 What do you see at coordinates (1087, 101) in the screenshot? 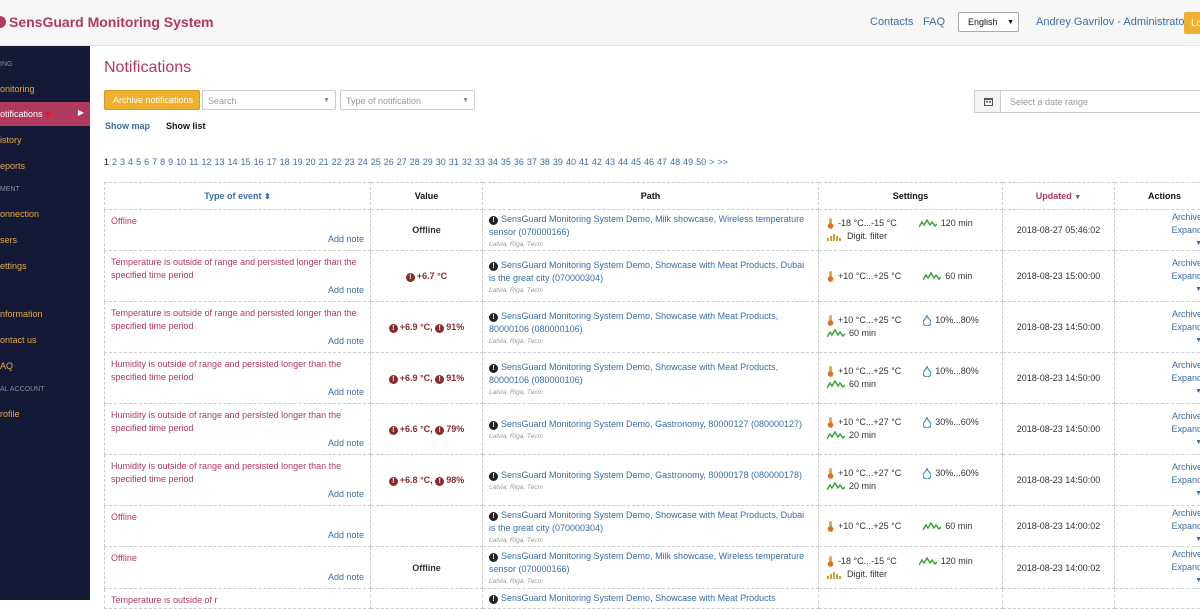
I see `date-range-input: Select a date range` at bounding box center [1087, 101].